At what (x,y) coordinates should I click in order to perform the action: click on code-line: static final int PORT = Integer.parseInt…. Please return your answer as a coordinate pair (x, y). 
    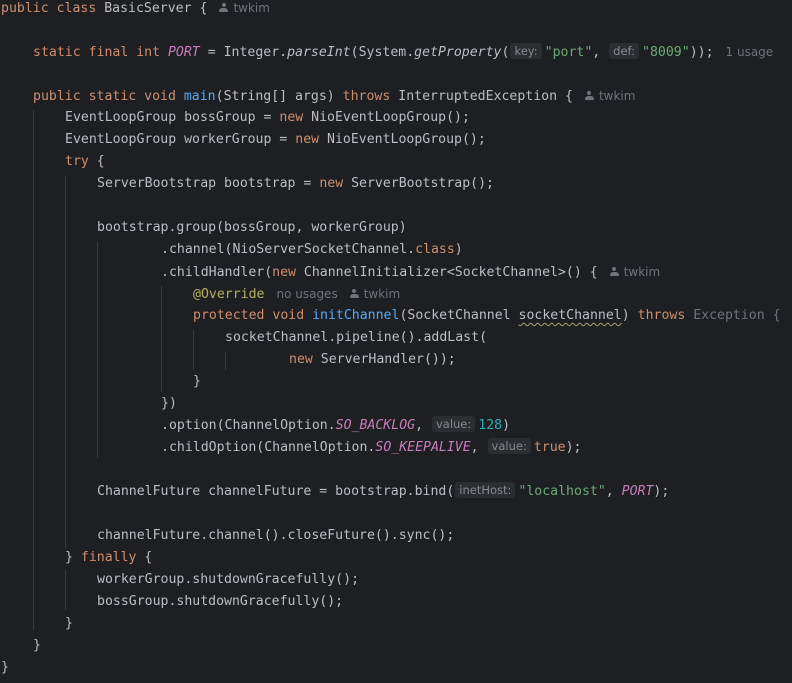
    Looking at the image, I should click on (403, 52).